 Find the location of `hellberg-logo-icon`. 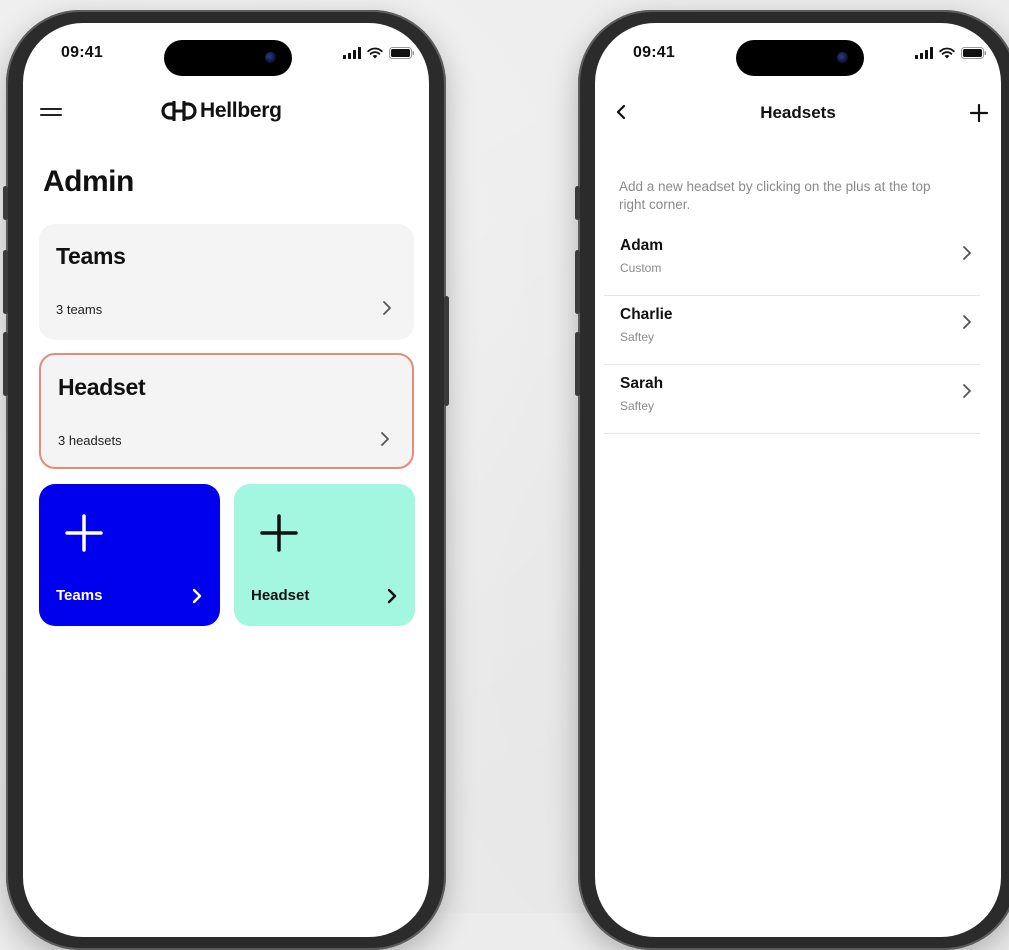

hellberg-logo-icon is located at coordinates (179, 111).